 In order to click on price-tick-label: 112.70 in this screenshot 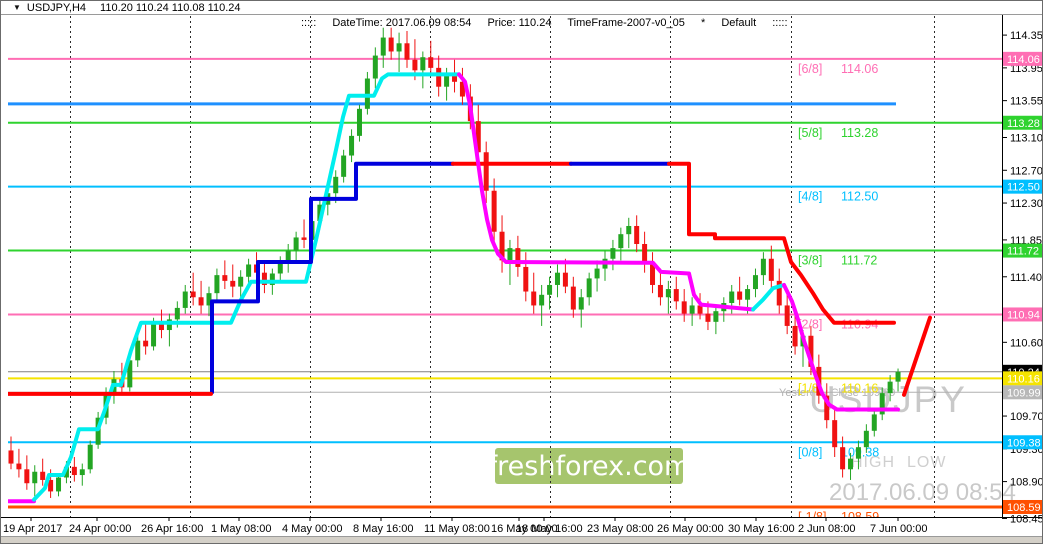, I will do `click(1026, 171)`.